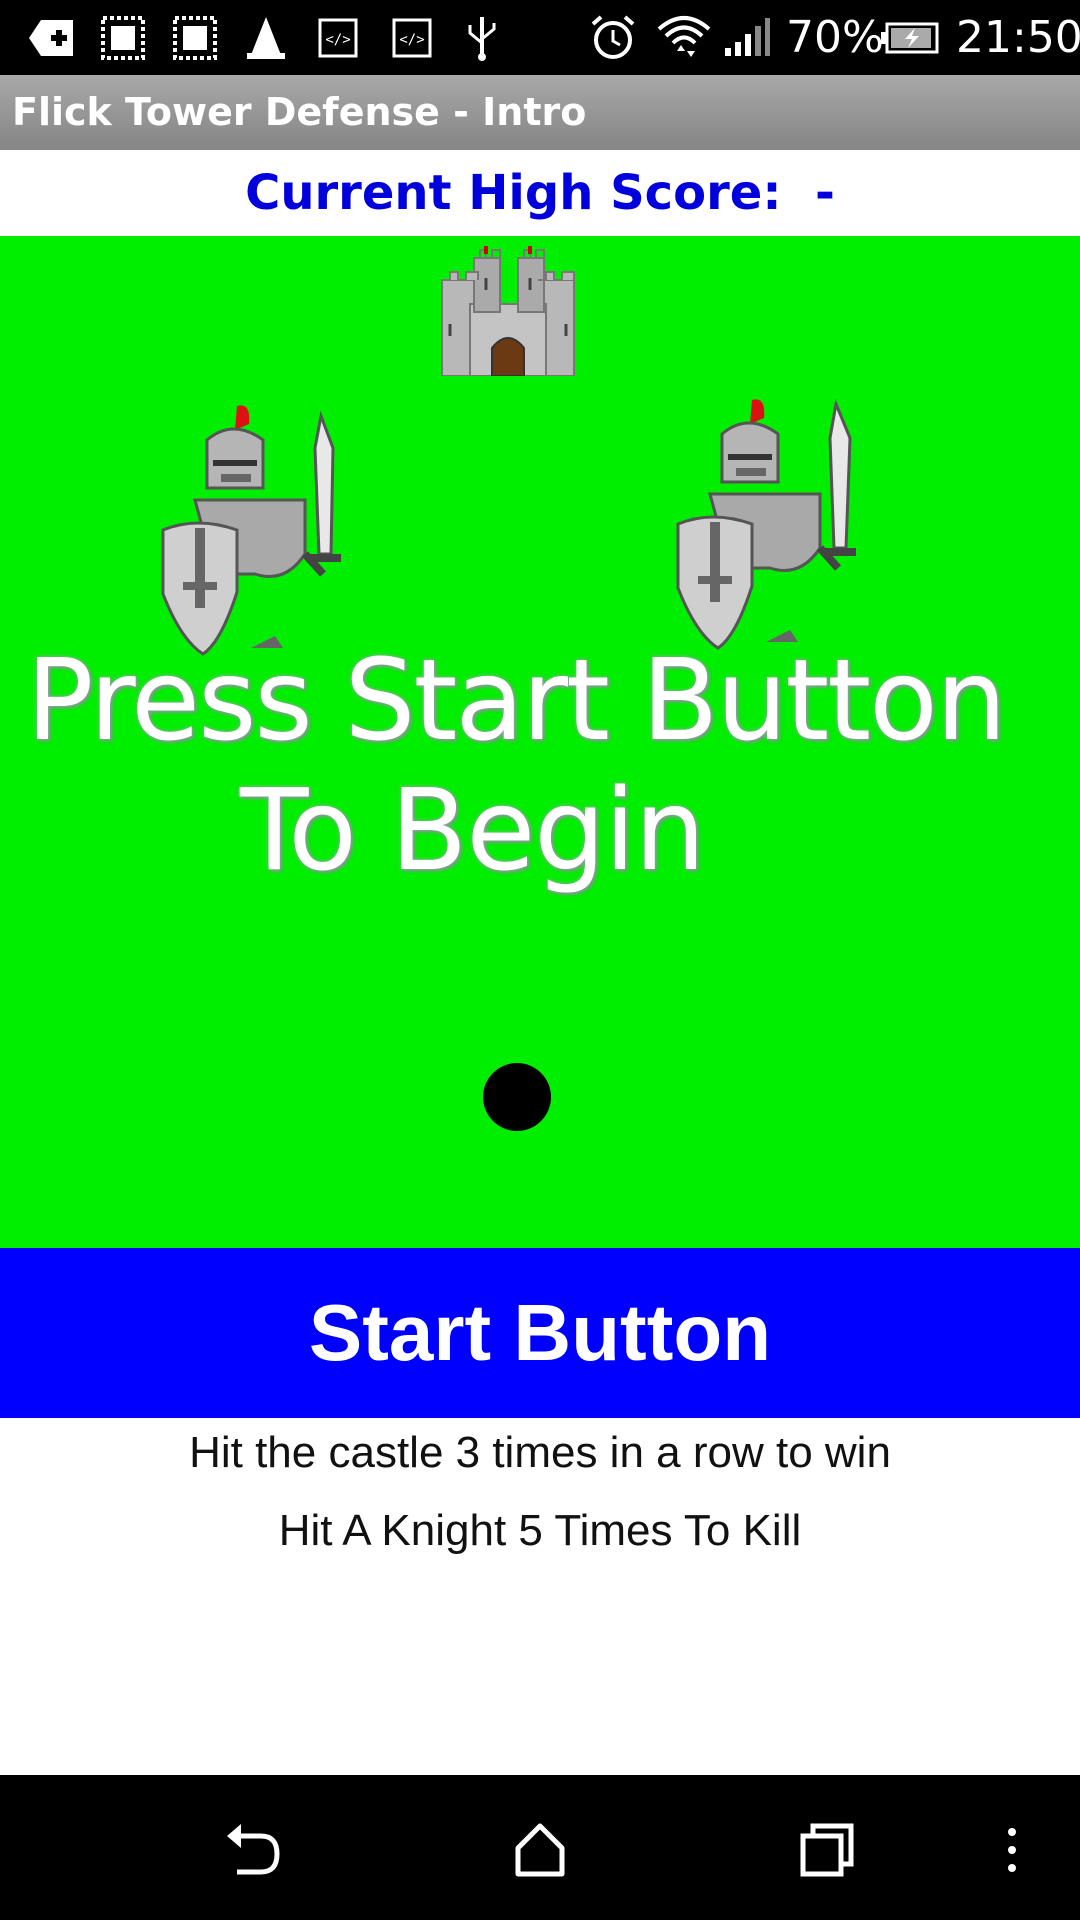  What do you see at coordinates (1018, 37) in the screenshot?
I see `clock: 21:50` at bounding box center [1018, 37].